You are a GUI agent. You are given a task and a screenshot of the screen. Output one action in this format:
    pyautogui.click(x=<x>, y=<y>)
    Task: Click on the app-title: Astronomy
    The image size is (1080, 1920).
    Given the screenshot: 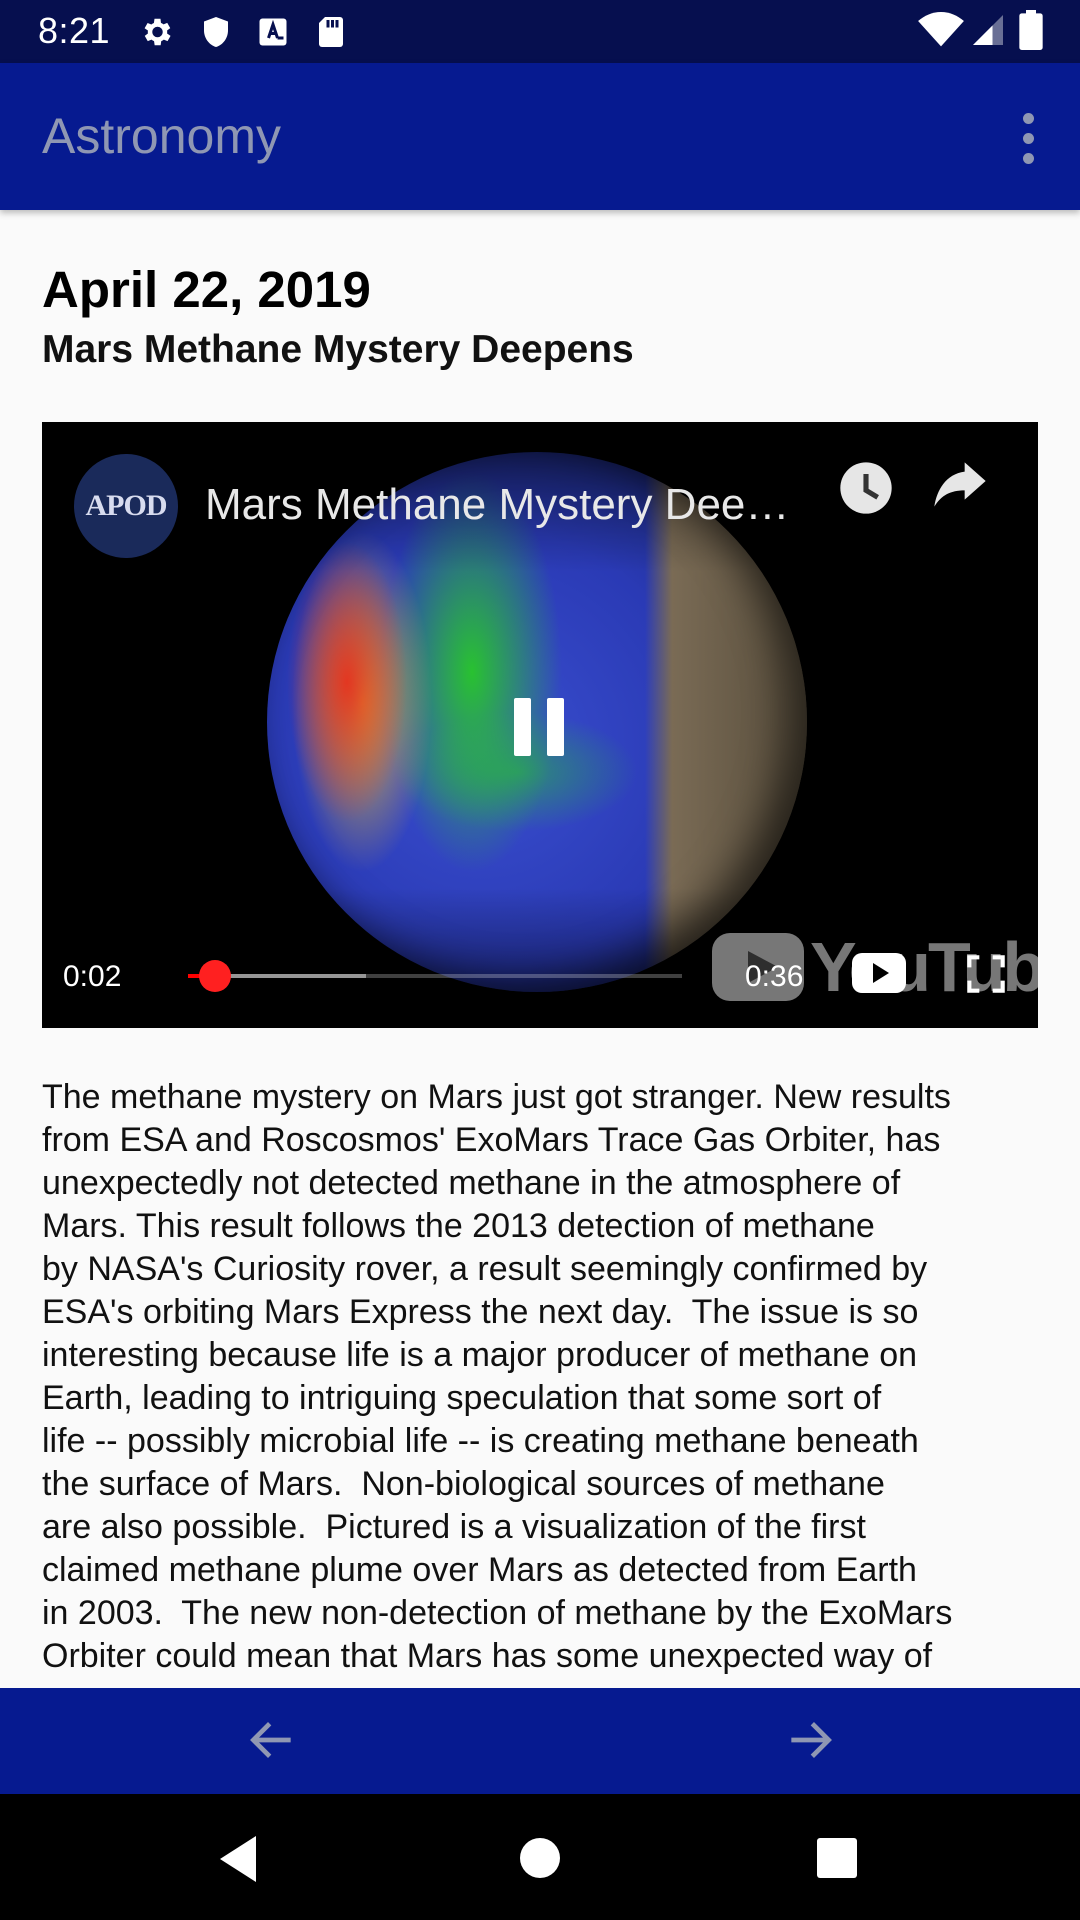 What is the action you would take?
    pyautogui.click(x=161, y=136)
    